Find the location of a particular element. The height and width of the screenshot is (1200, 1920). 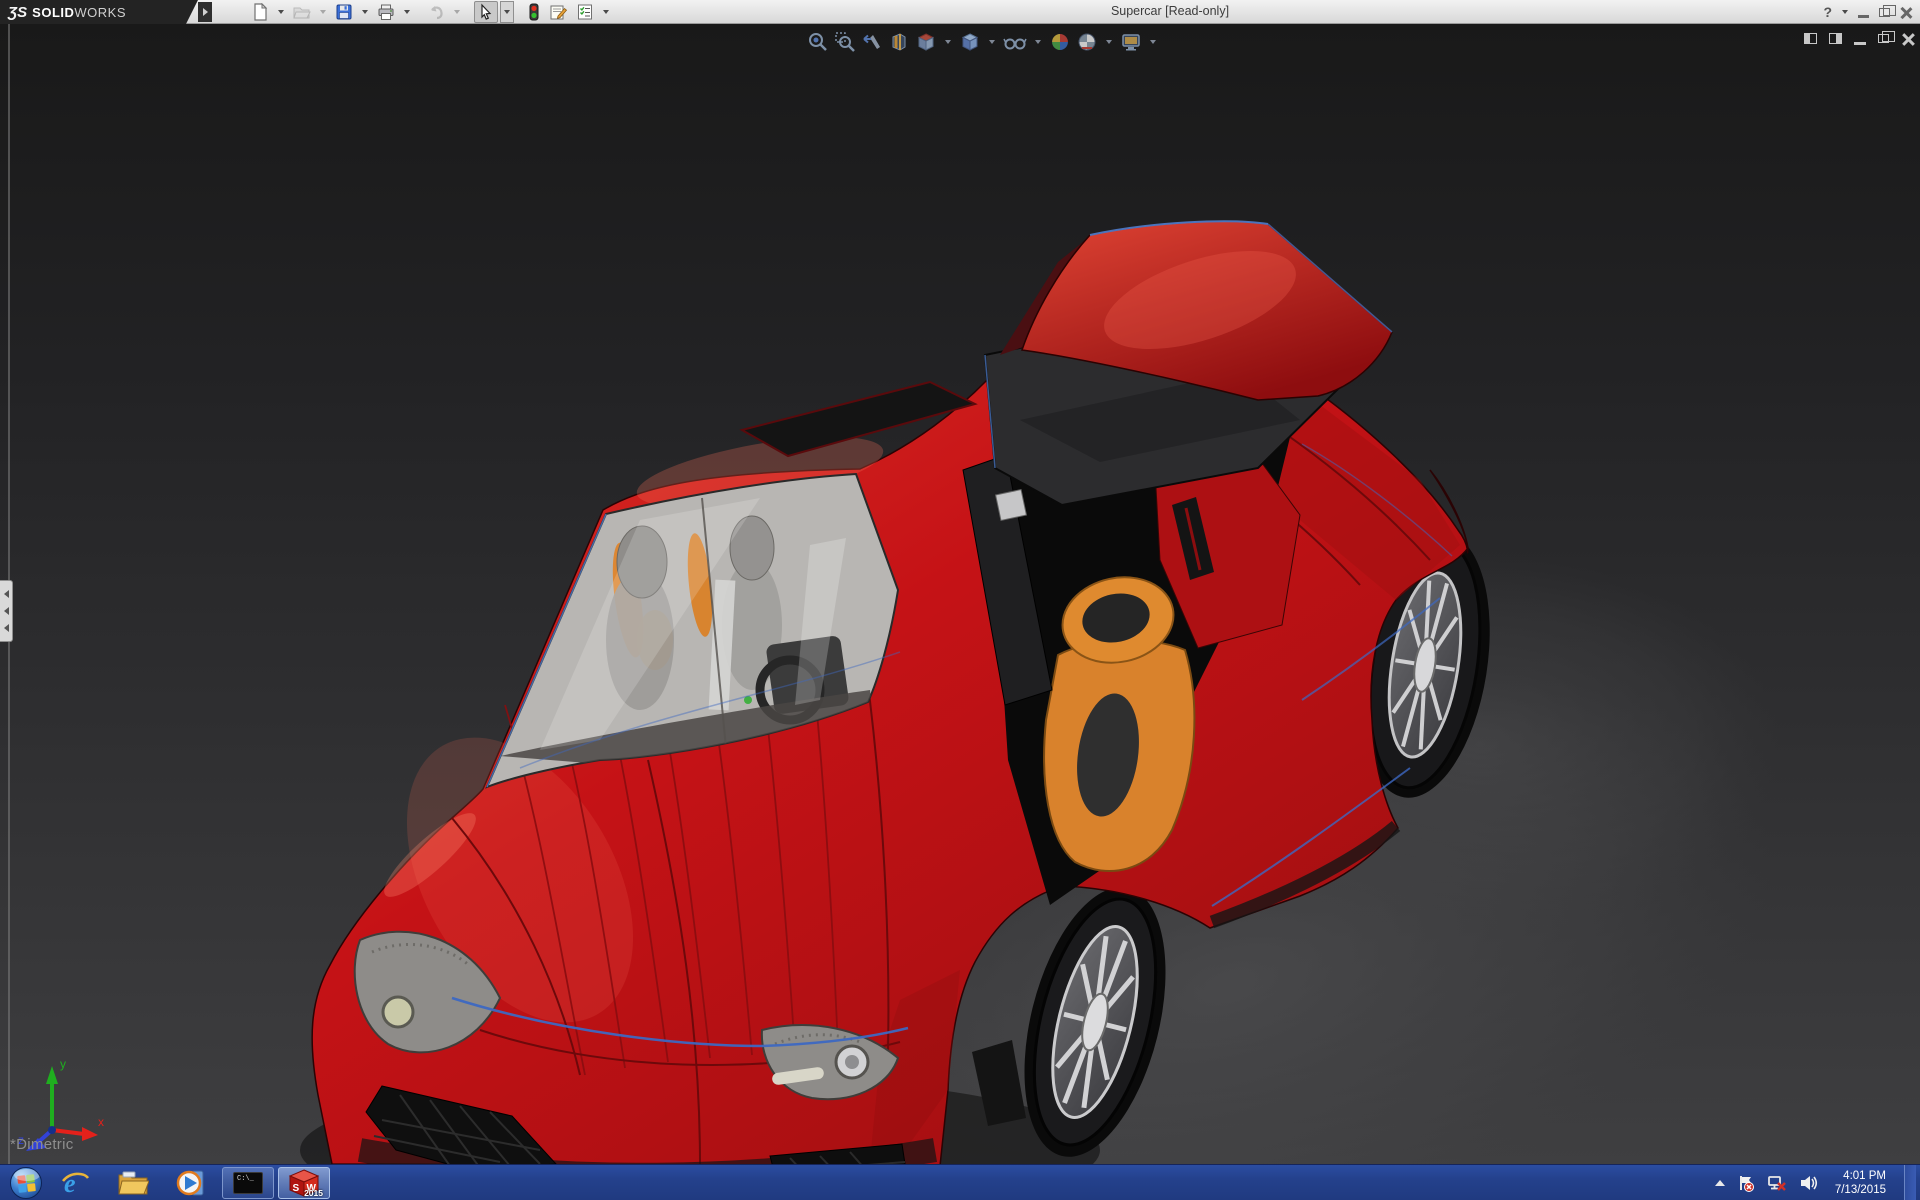

display-style-button is located at coordinates (970, 42).